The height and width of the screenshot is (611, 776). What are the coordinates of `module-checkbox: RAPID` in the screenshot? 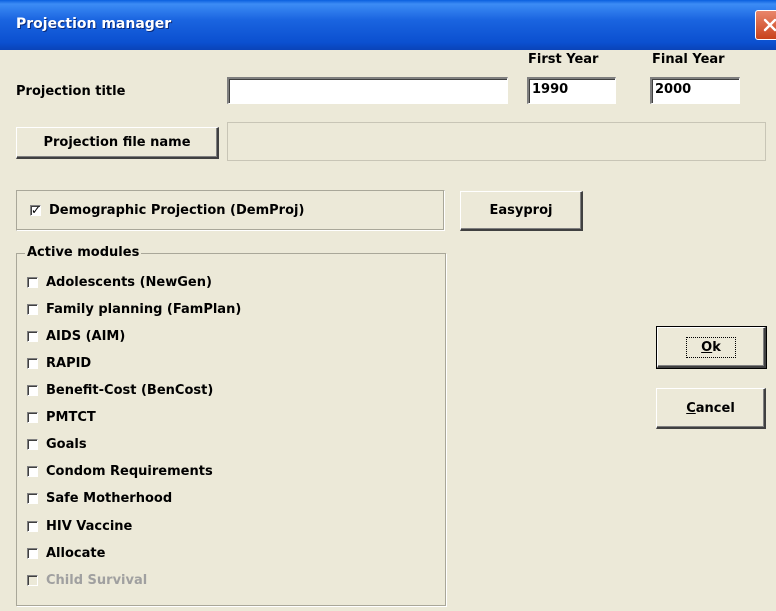 It's located at (59, 363).